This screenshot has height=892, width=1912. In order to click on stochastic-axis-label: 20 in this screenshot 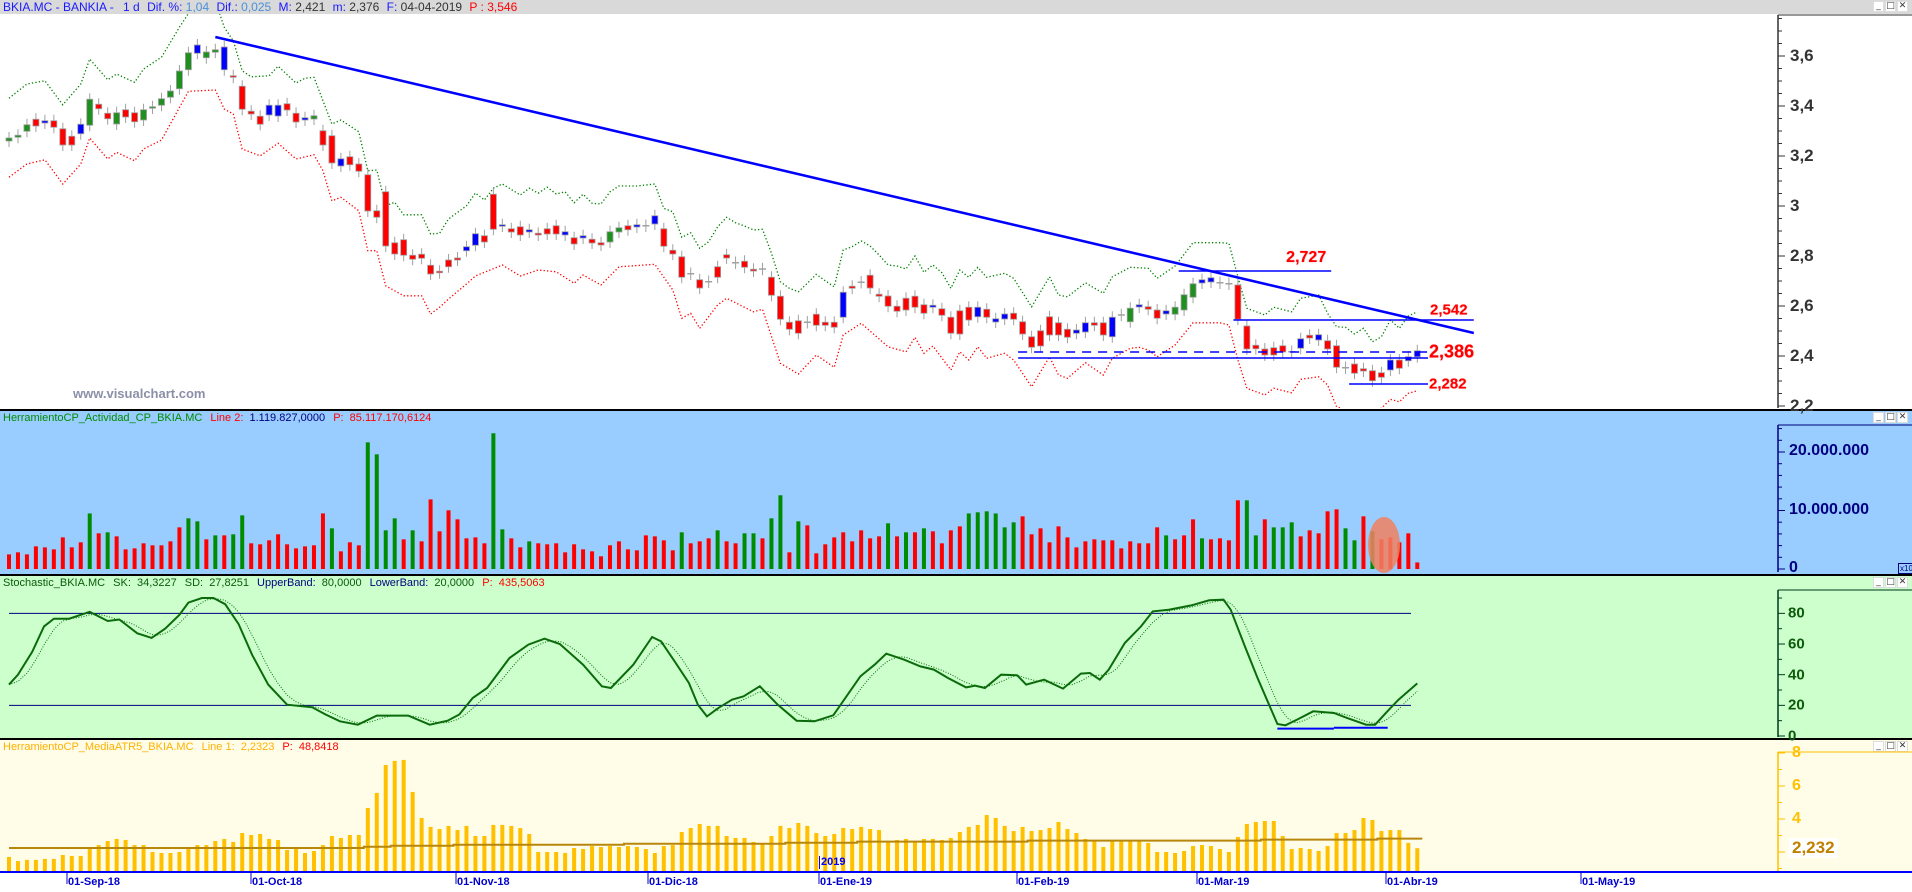, I will do `click(1796, 705)`.